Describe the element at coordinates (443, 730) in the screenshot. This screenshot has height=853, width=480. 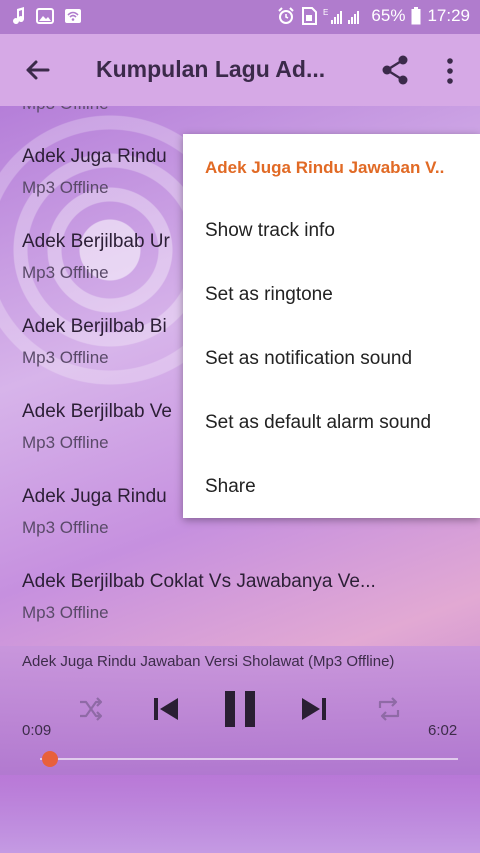
I see `total-duration: 6:02` at that location.